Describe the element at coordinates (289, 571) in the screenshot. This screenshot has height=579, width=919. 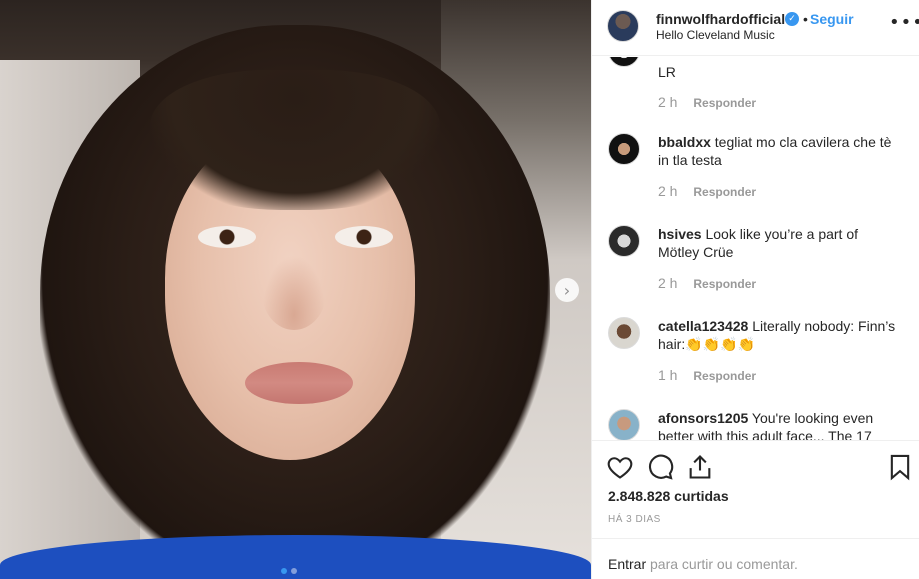
I see `carousel-indicator` at that location.